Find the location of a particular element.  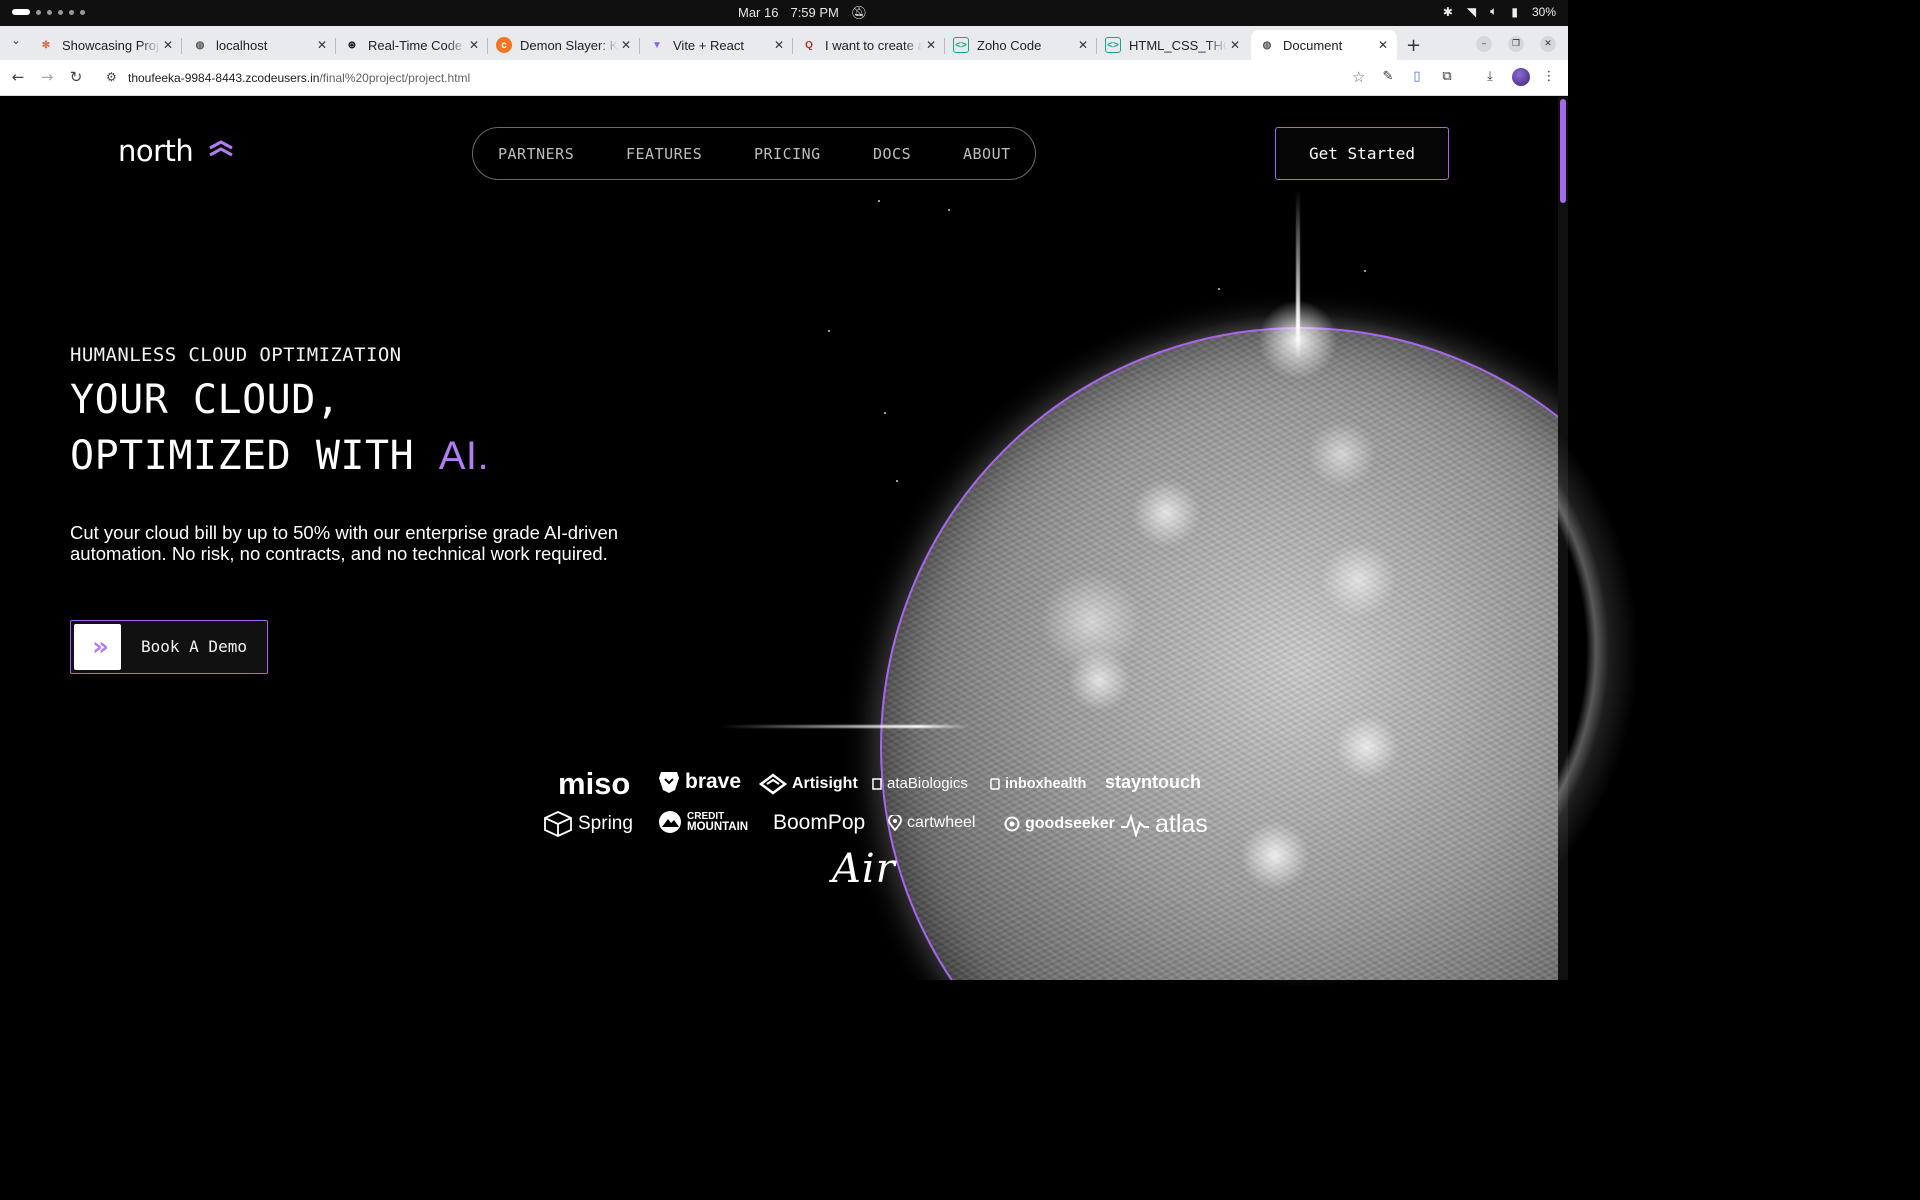

tab-html-css: <> HTML_CSS_THOU ✕ is located at coordinates (1173, 45).